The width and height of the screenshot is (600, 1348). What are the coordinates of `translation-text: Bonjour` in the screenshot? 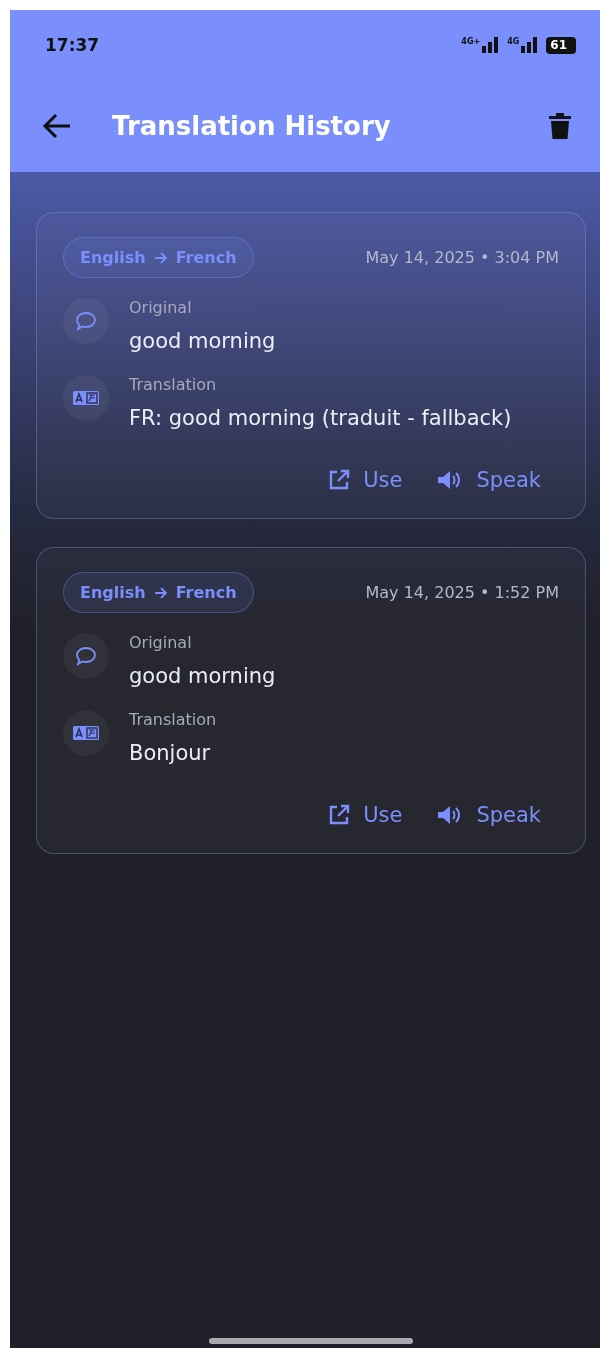 It's located at (170, 753).